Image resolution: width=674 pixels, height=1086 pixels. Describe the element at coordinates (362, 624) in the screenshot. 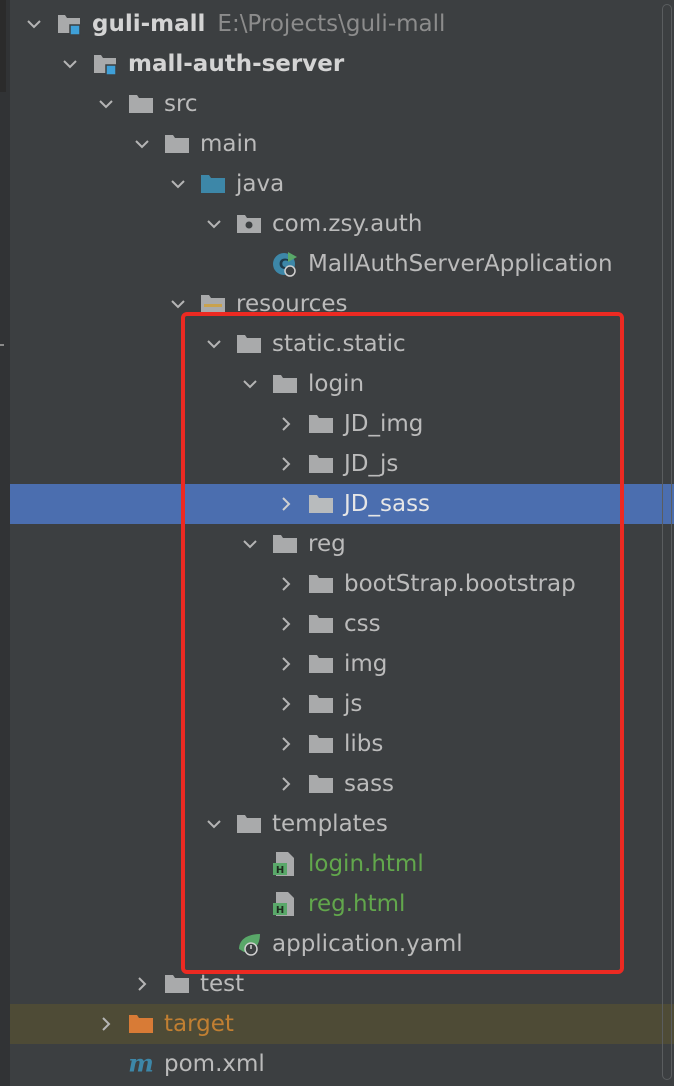

I see `css-label: css` at that location.